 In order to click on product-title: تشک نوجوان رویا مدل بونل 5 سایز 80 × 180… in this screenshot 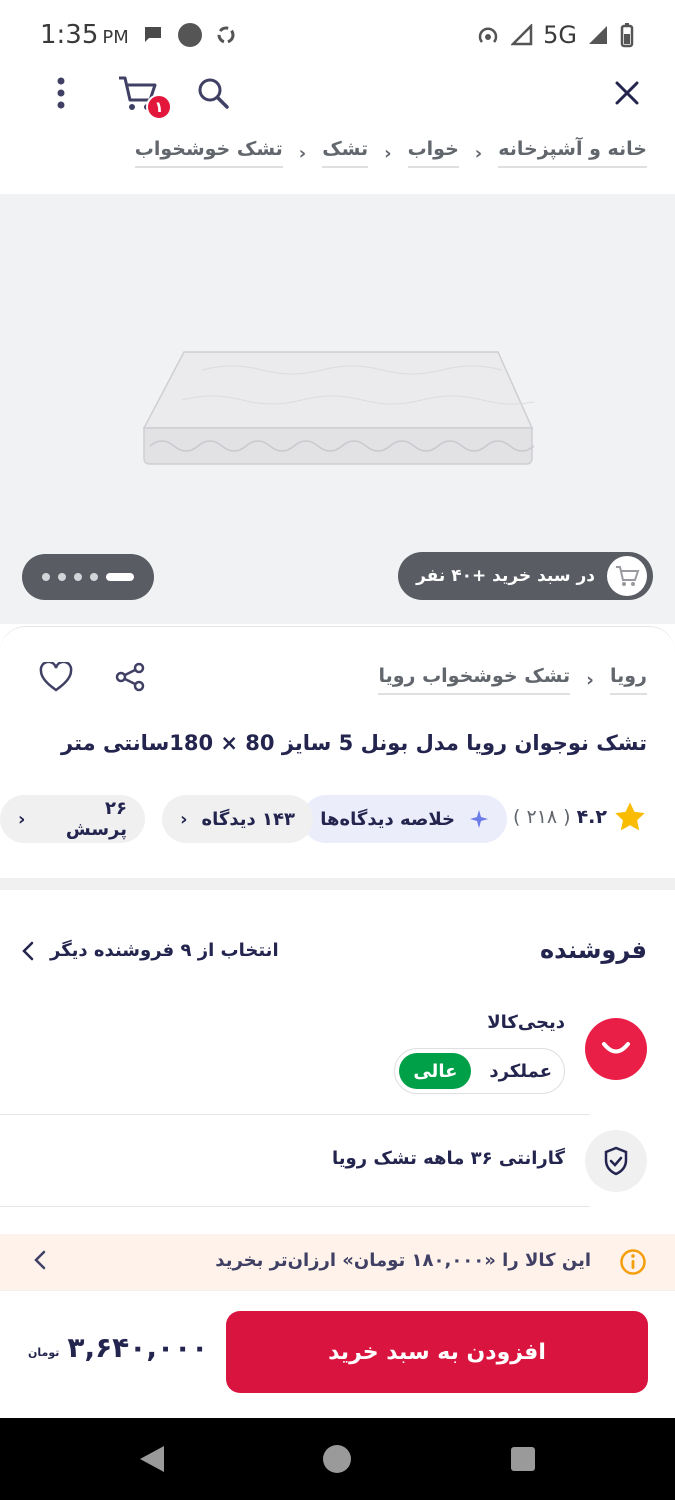, I will do `click(354, 743)`.